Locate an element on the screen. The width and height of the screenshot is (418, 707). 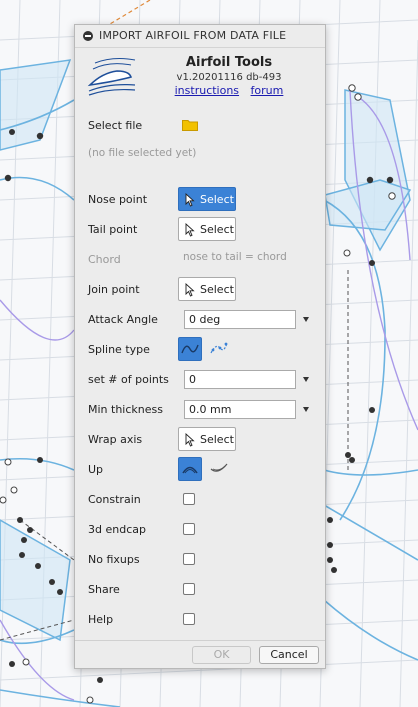
share-checkbox is located at coordinates (189, 589).